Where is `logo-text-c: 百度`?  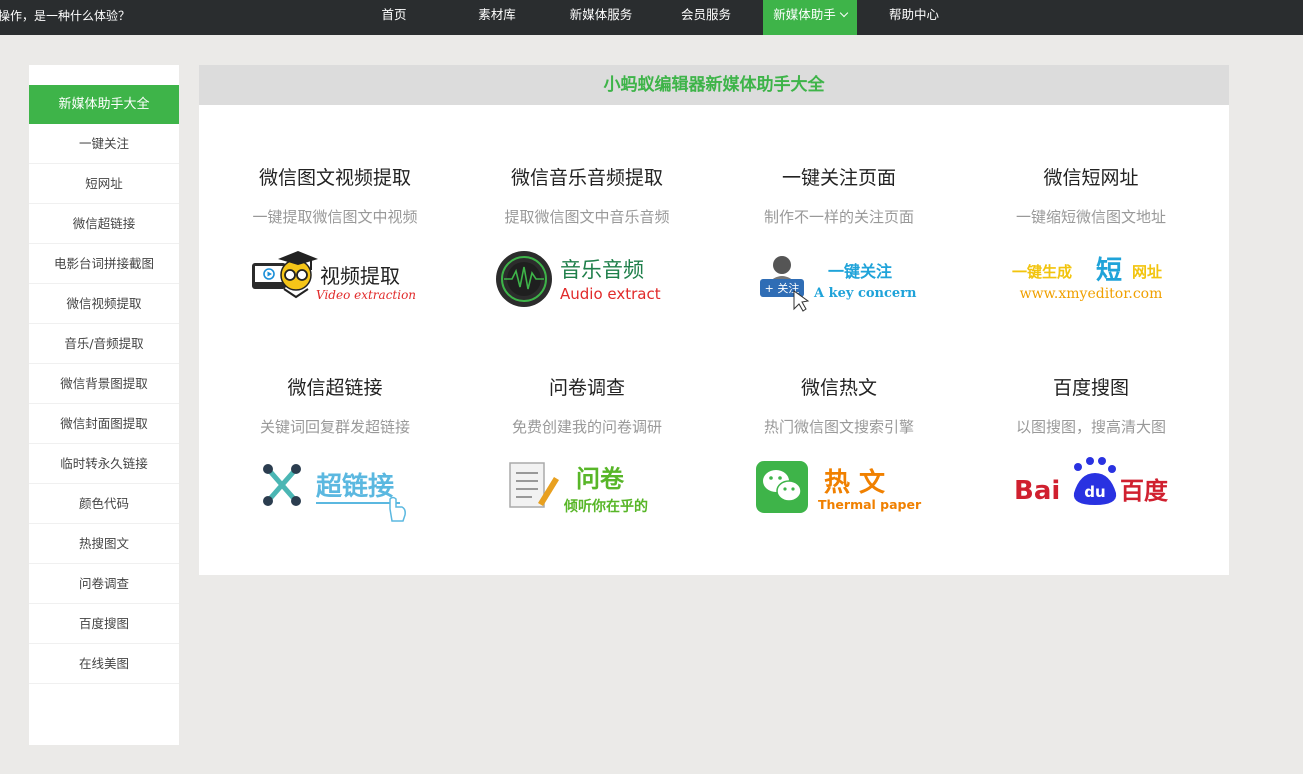
logo-text-c: 百度 is located at coordinates (1144, 491).